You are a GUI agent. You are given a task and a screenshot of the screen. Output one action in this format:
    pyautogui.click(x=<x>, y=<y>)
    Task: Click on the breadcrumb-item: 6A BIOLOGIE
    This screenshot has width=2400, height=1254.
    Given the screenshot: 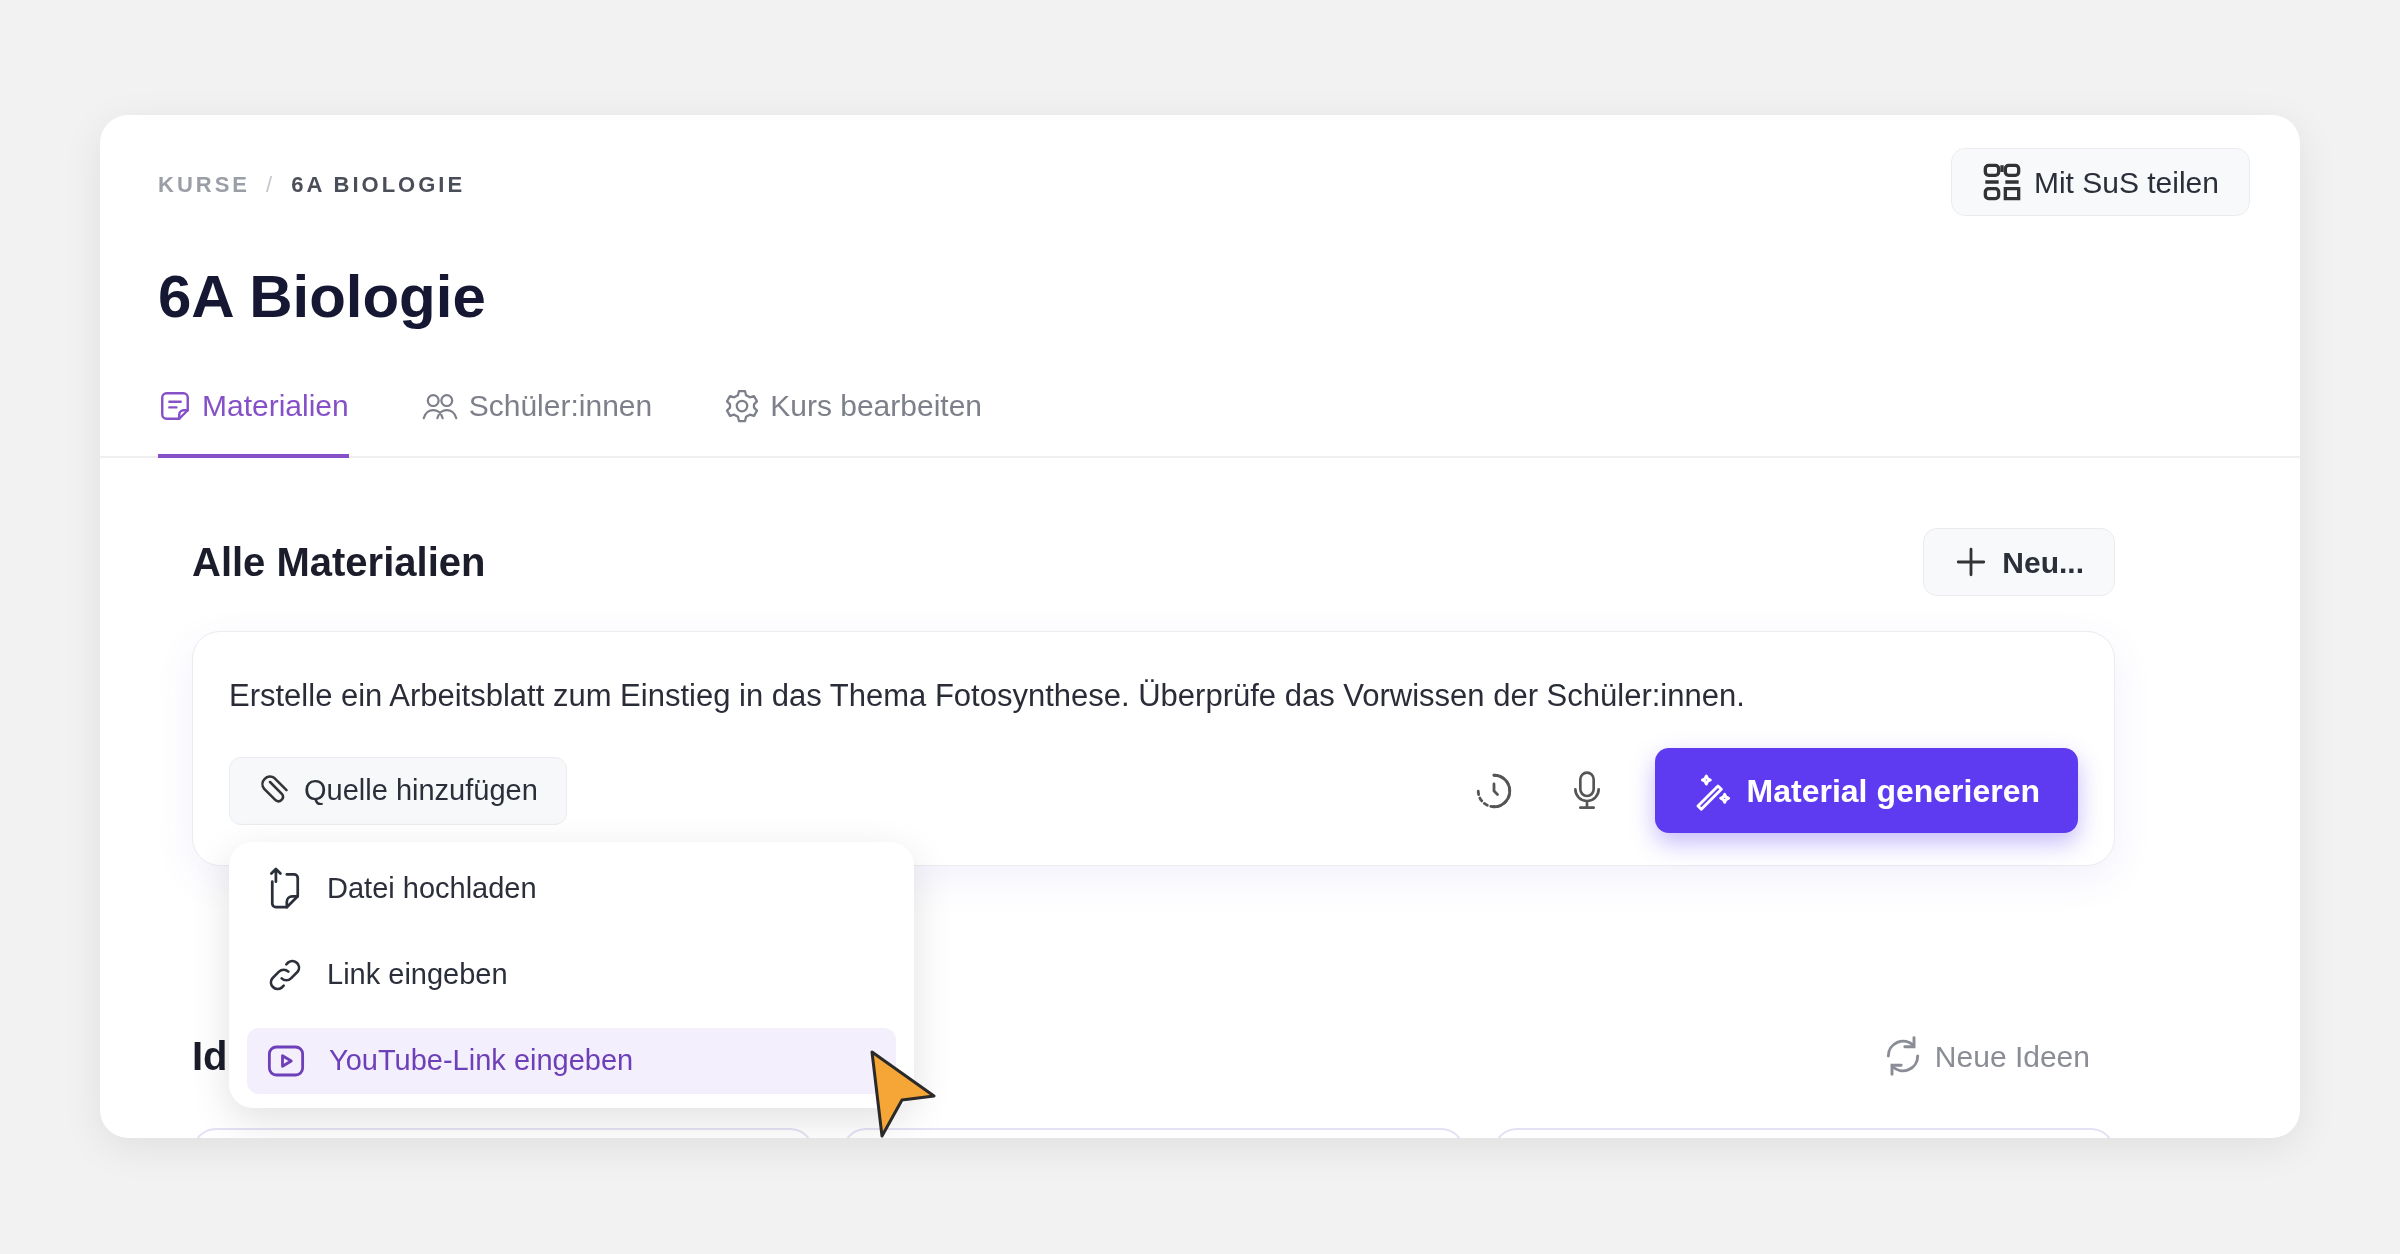 What is the action you would take?
    pyautogui.click(x=378, y=185)
    